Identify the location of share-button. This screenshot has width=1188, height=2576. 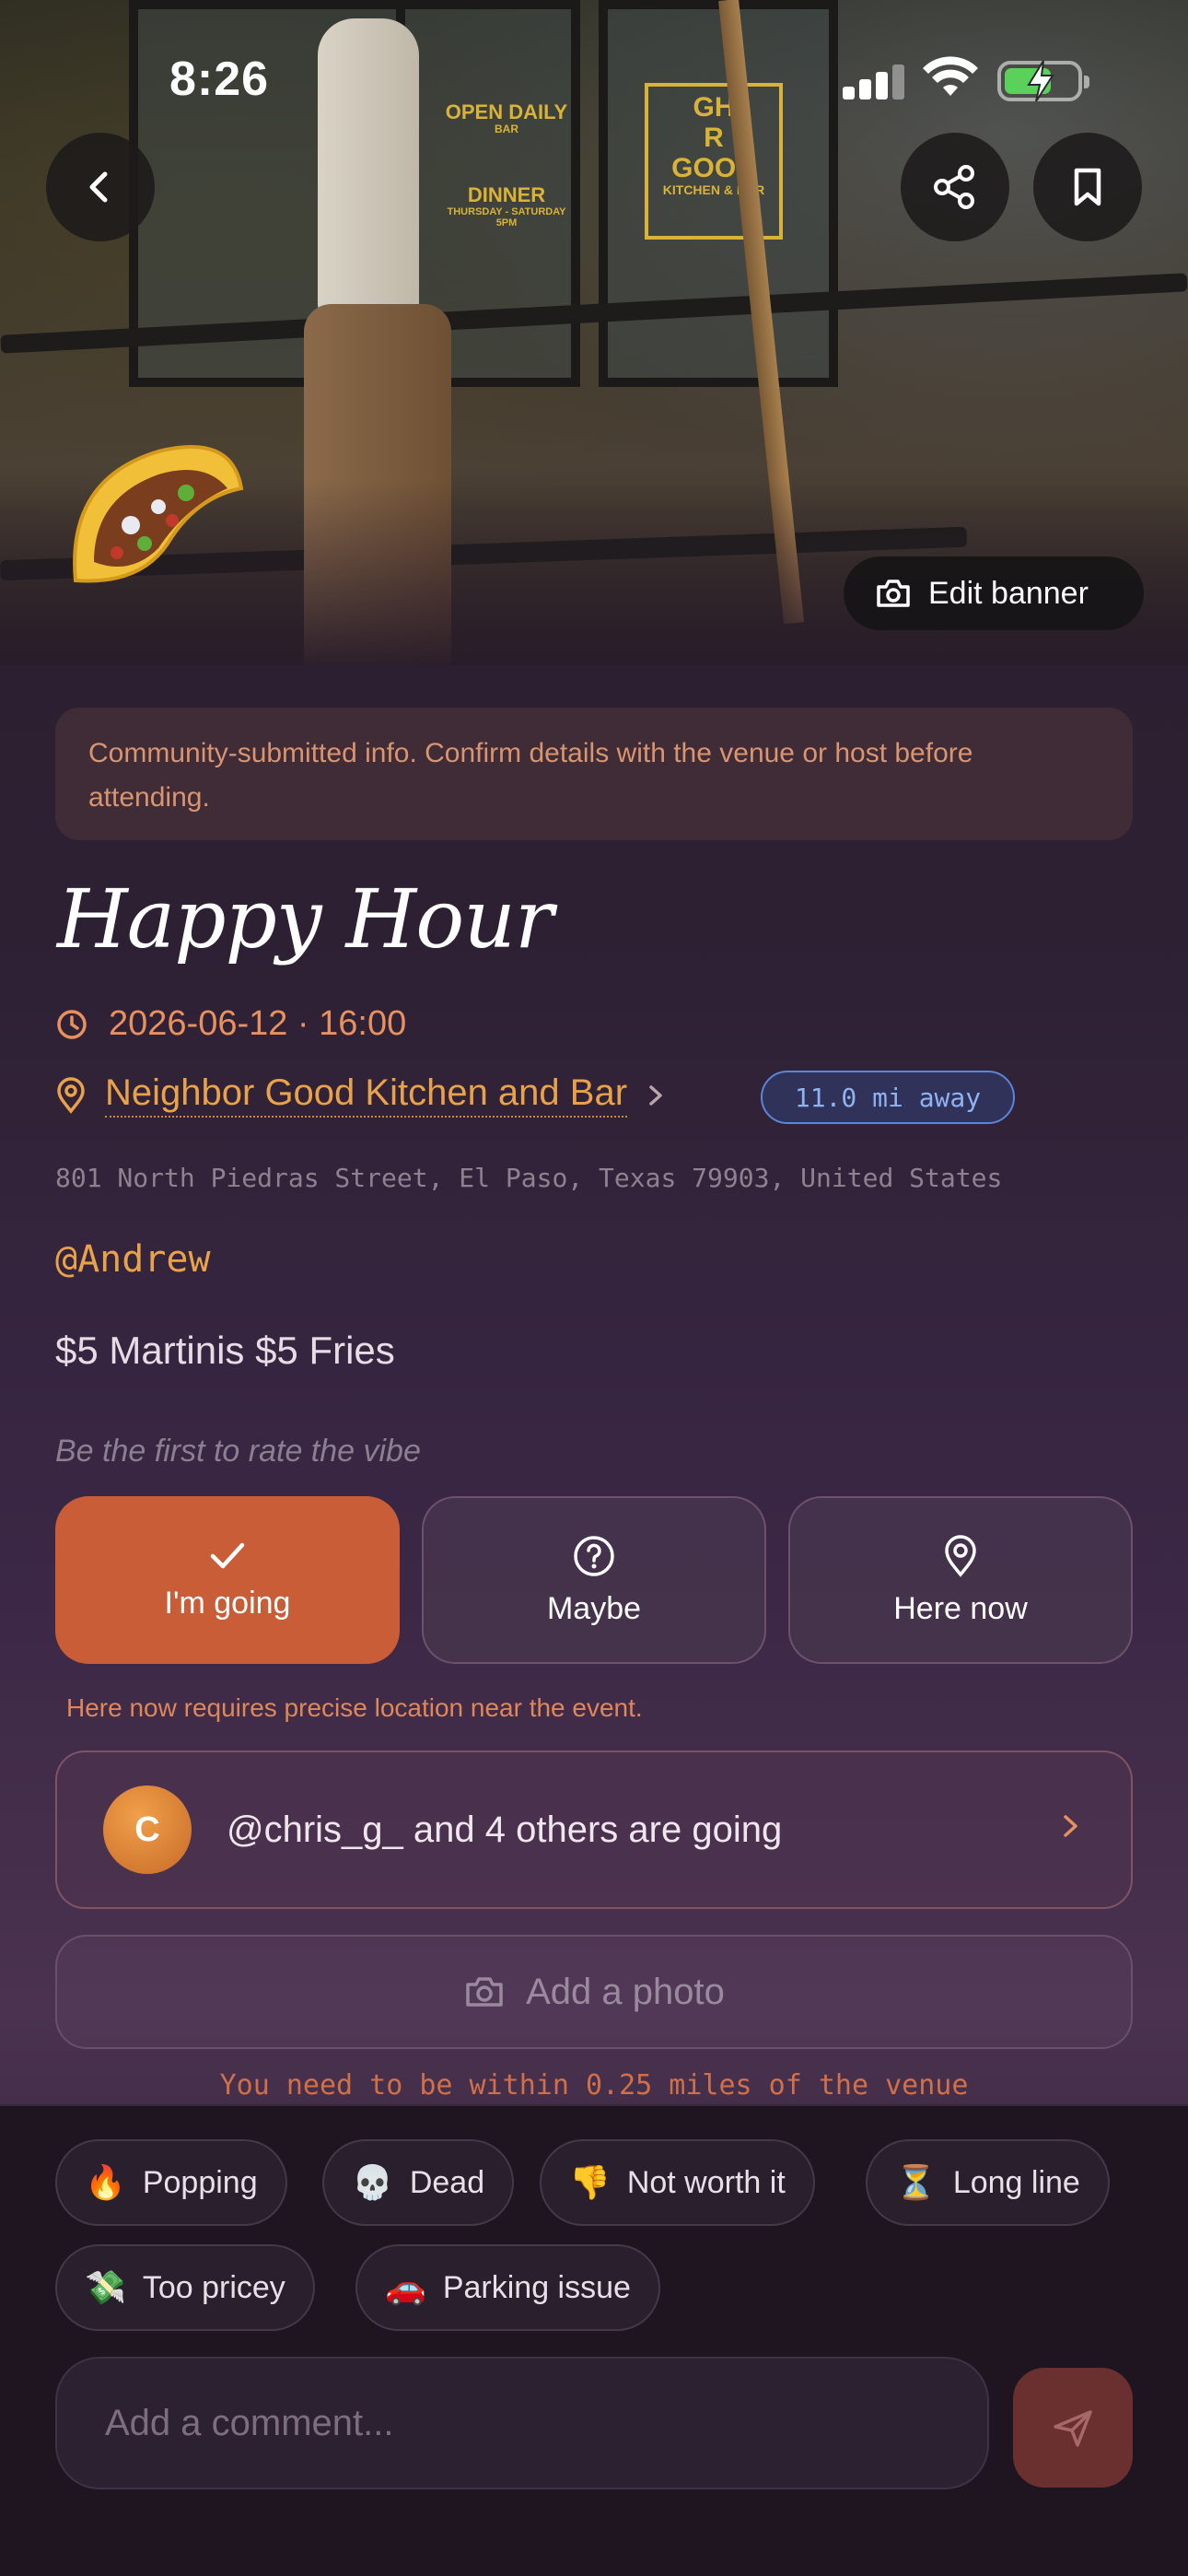
(955, 187).